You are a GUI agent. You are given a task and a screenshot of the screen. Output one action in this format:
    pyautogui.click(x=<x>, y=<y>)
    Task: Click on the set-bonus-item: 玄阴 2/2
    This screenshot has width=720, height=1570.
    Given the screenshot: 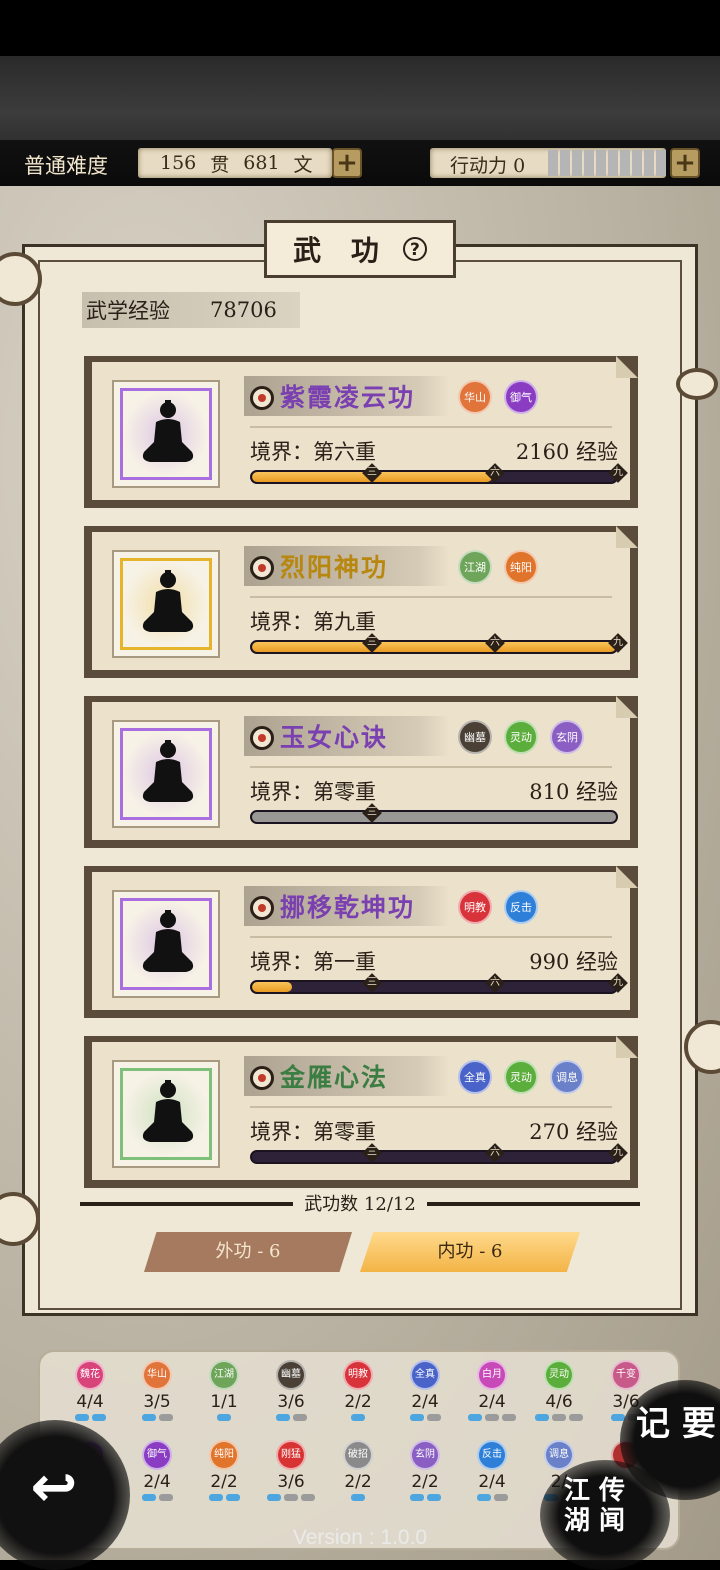 What is the action you would take?
    pyautogui.click(x=425, y=1470)
    